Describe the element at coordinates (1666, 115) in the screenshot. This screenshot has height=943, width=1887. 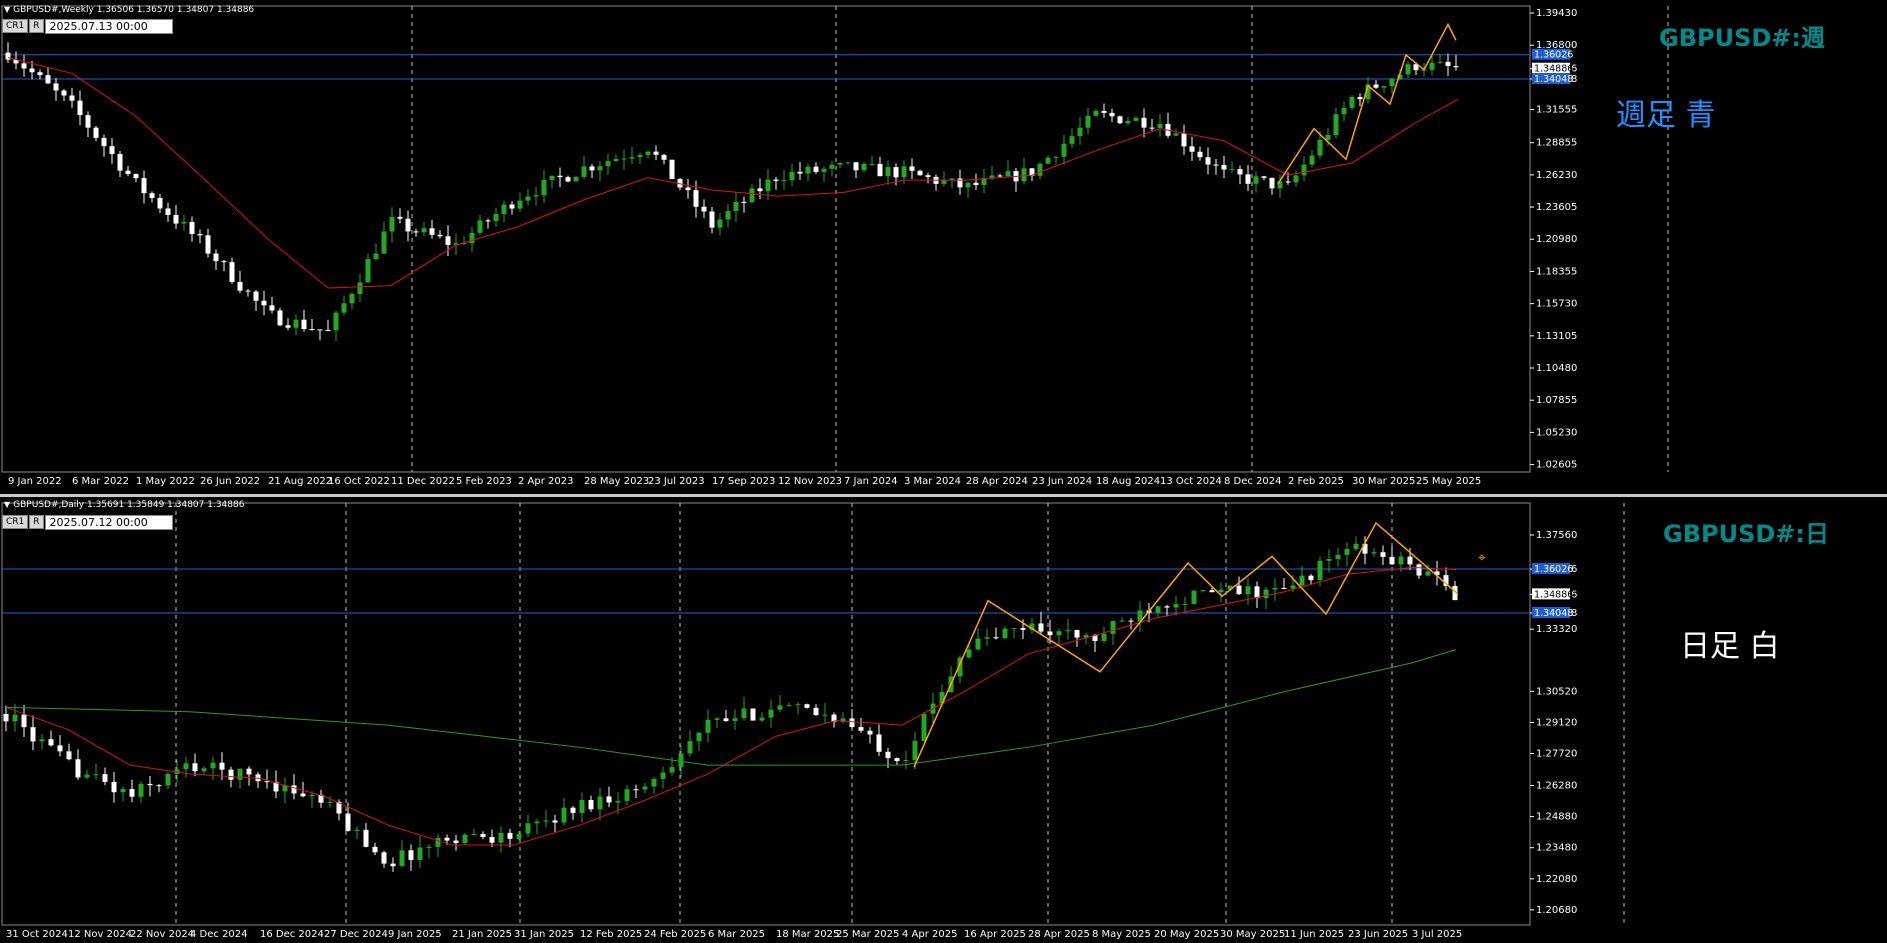
I see `weekly-chart-note: 週足 青` at that location.